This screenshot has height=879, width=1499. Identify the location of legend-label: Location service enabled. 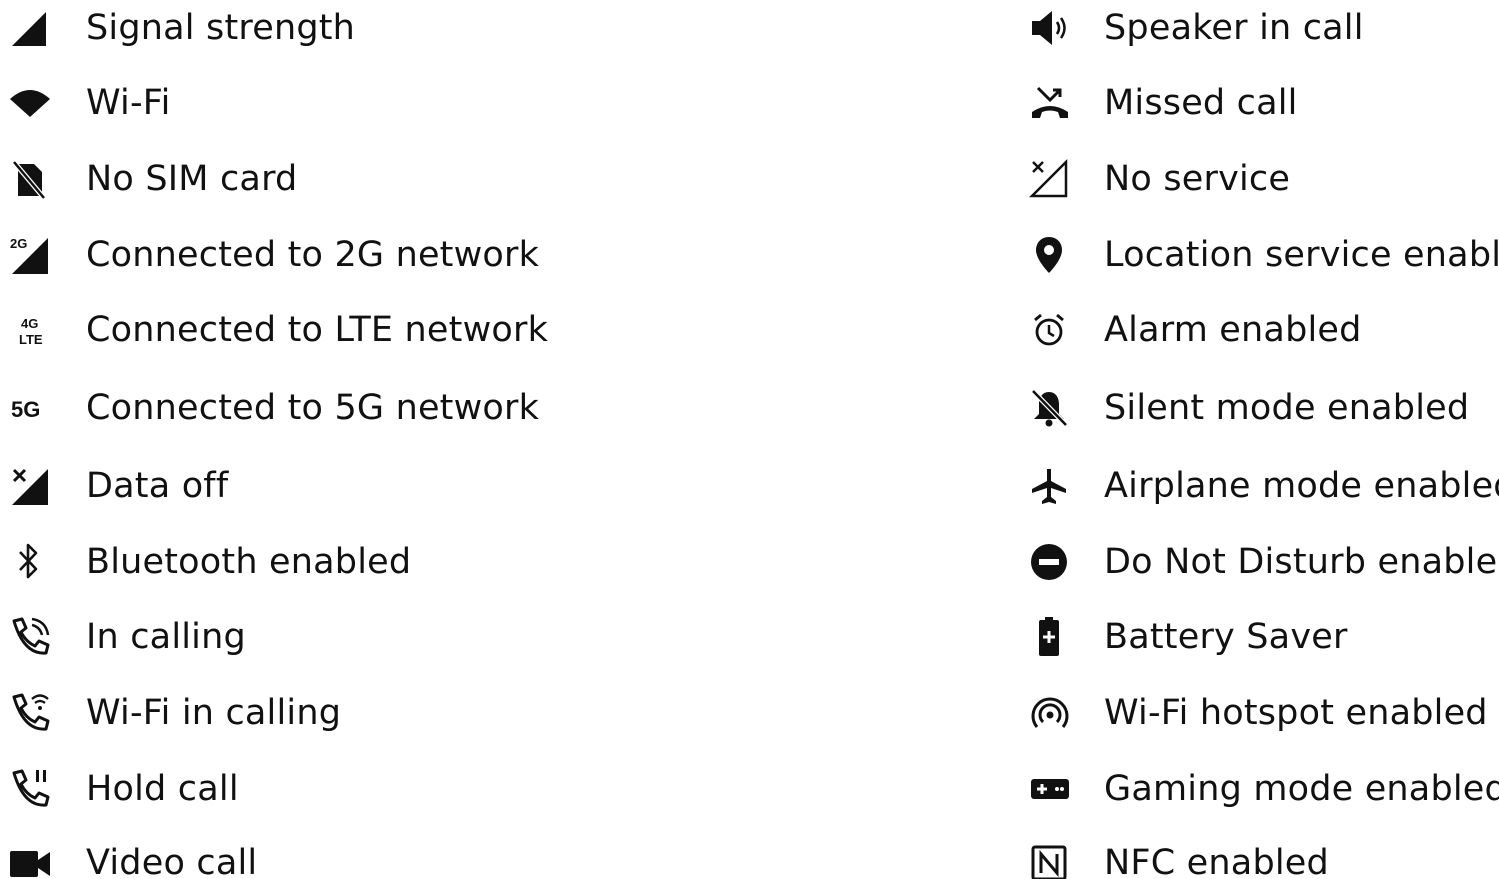
(1301, 255).